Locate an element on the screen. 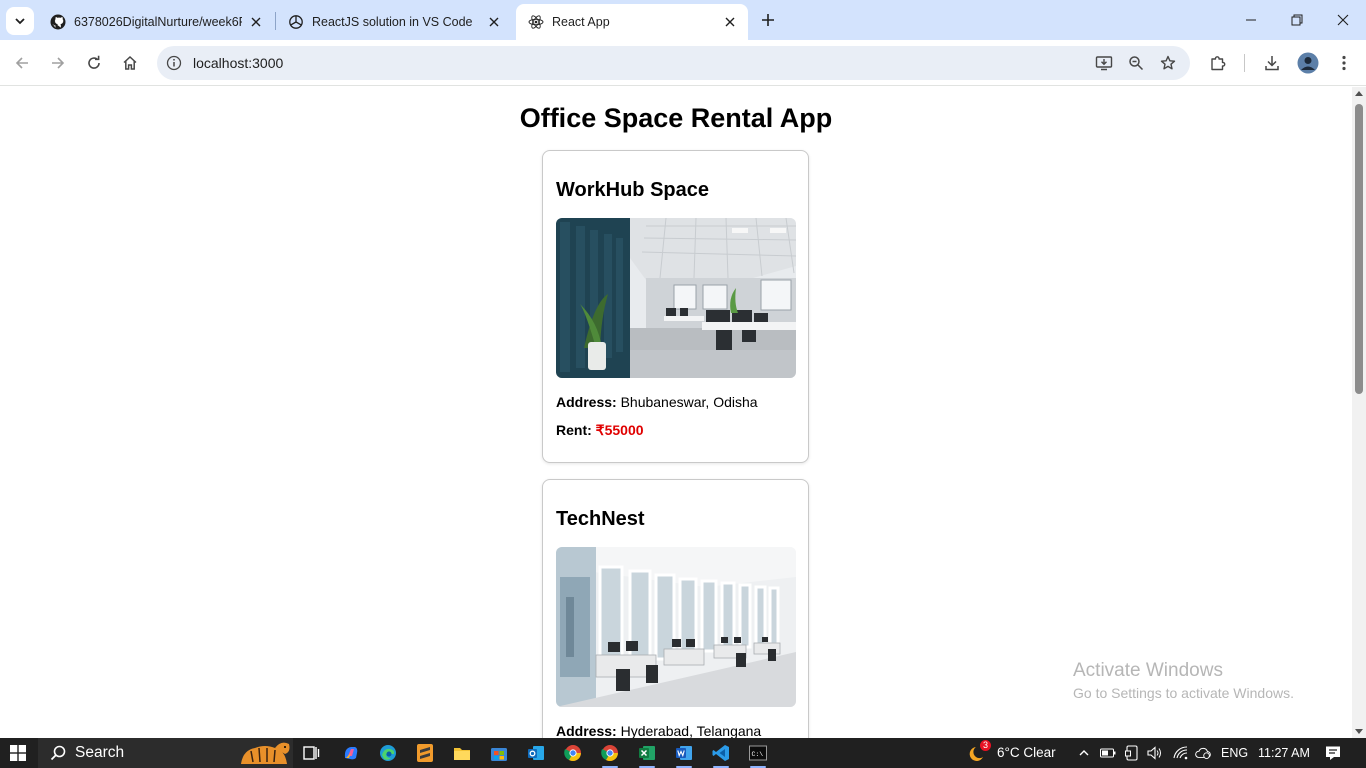  tab-title: ReactJS solution in VS Code is located at coordinates (392, 22).